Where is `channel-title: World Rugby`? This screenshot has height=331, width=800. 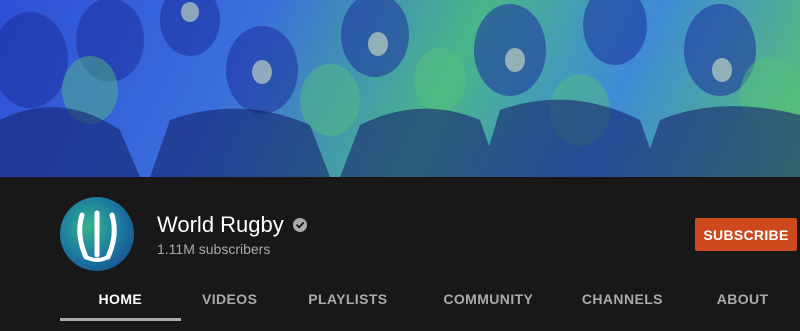
channel-title: World Rugby is located at coordinates (232, 225).